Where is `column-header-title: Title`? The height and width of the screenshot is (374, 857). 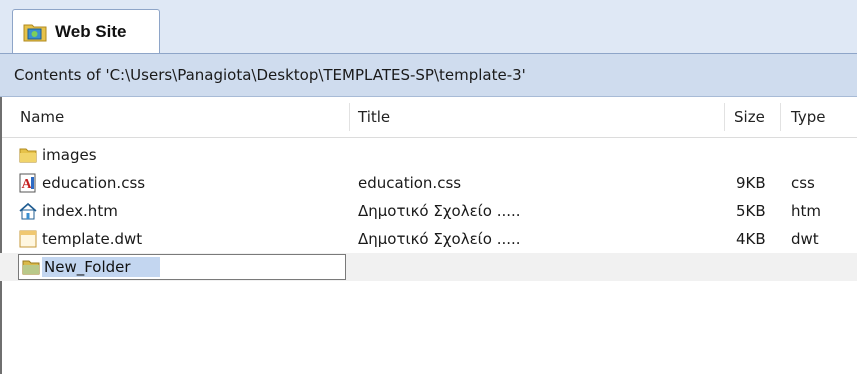
column-header-title: Title is located at coordinates (374, 117).